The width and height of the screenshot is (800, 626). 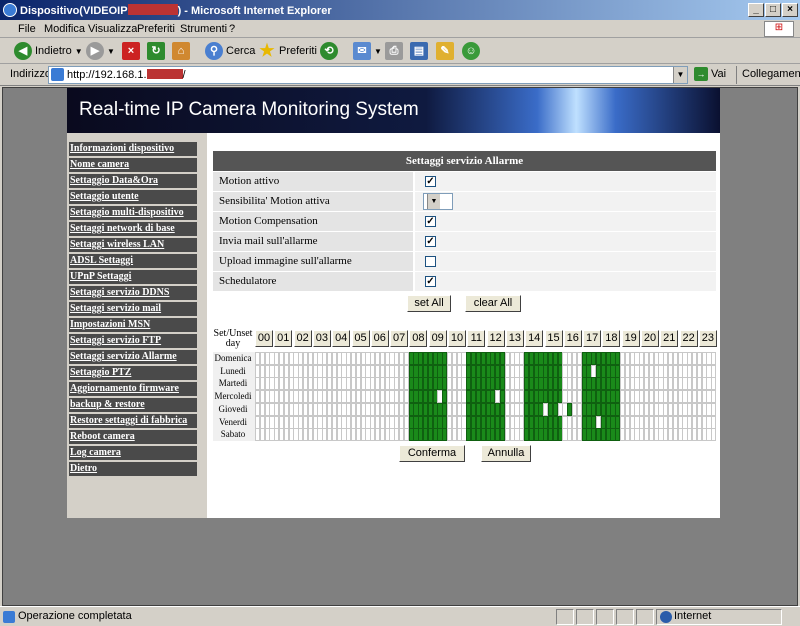 What do you see at coordinates (133, 405) in the screenshot?
I see `nav-item: backup & restore` at bounding box center [133, 405].